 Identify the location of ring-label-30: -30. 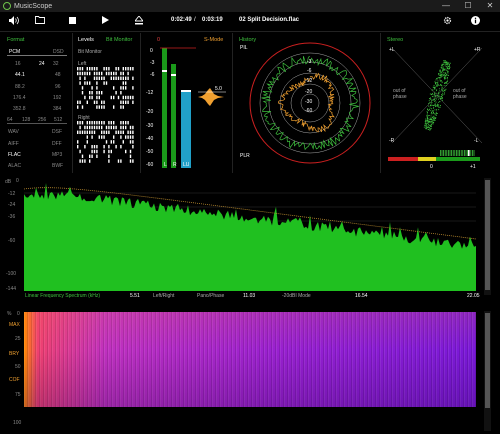
(309, 102).